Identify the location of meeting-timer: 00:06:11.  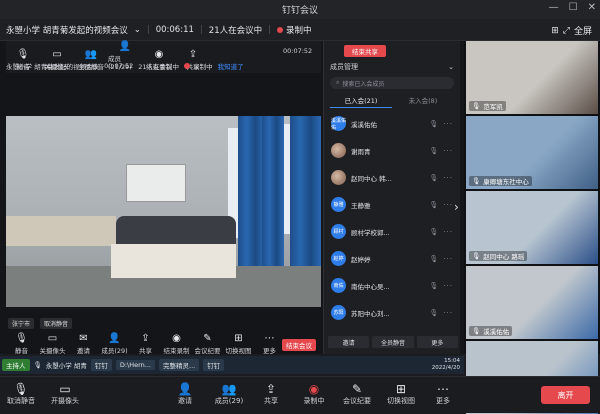
(174, 29).